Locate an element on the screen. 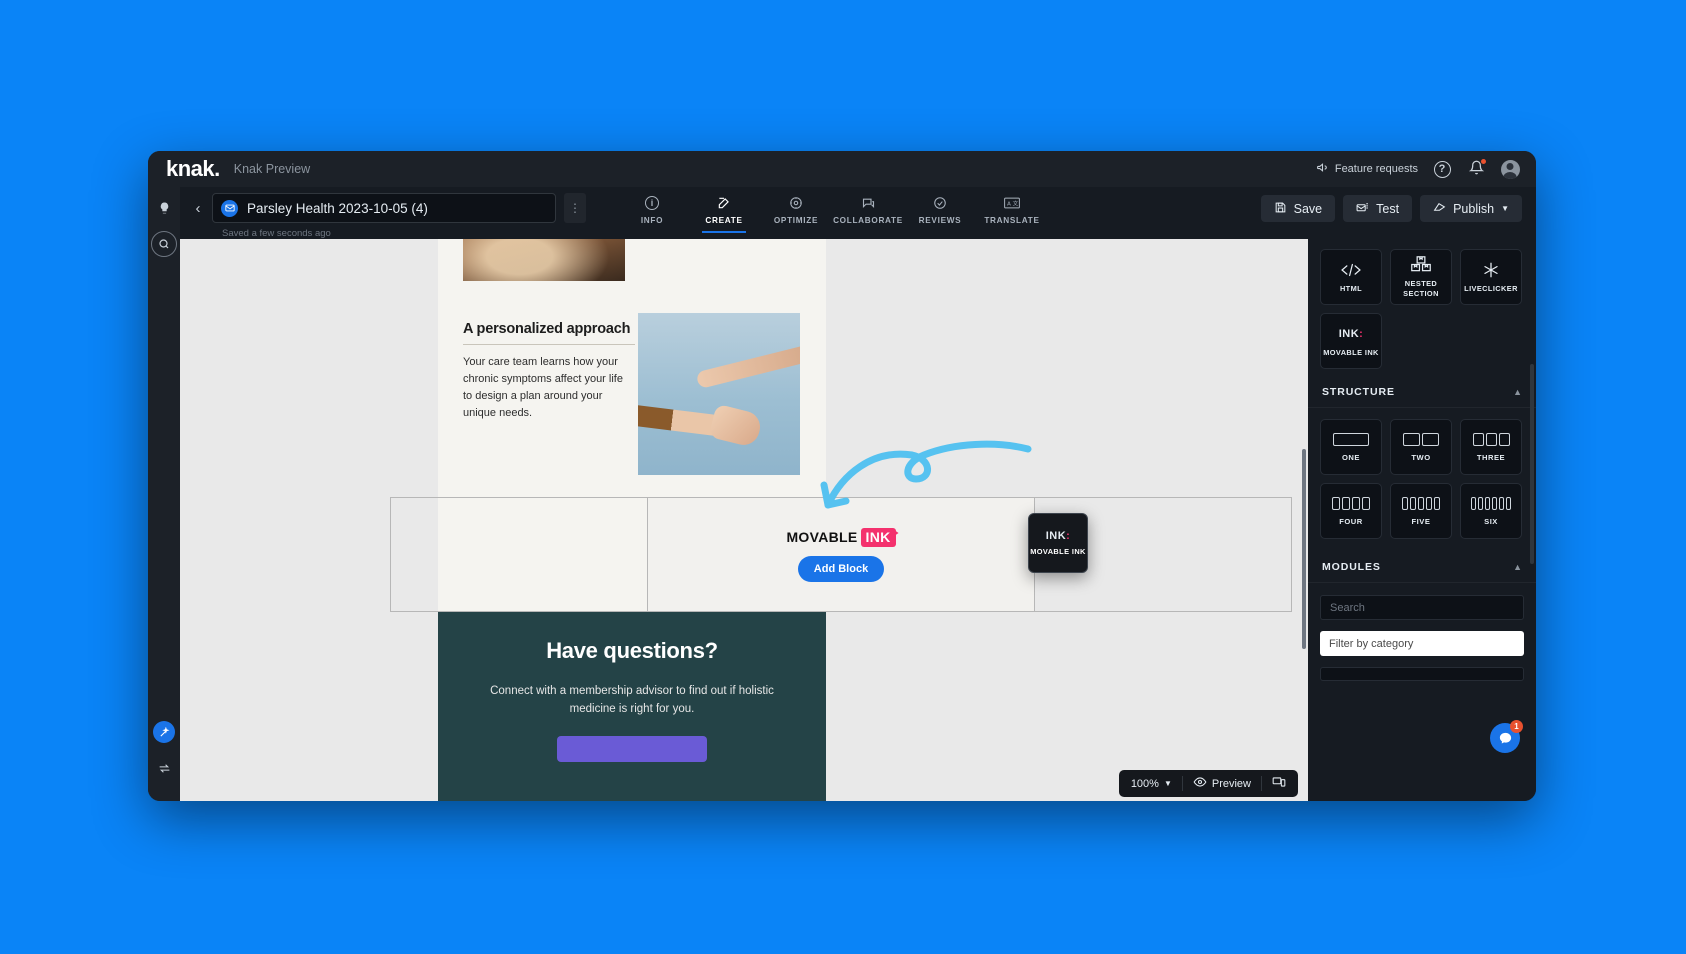 Image resolution: width=1686 pixels, height=954 pixels. user-menu-button is located at coordinates (1510, 169).